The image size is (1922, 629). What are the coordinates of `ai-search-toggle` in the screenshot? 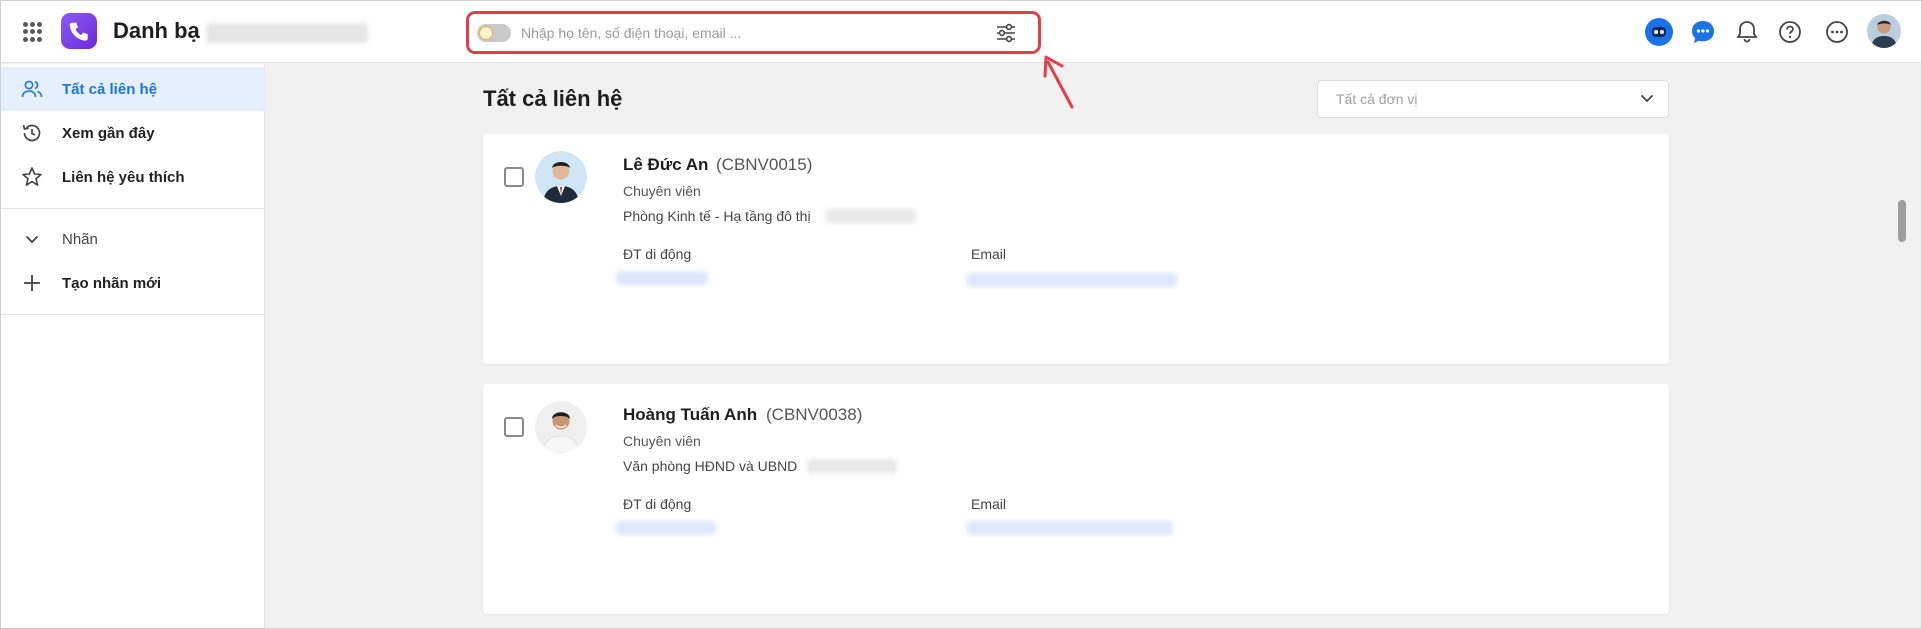 It's located at (494, 33).